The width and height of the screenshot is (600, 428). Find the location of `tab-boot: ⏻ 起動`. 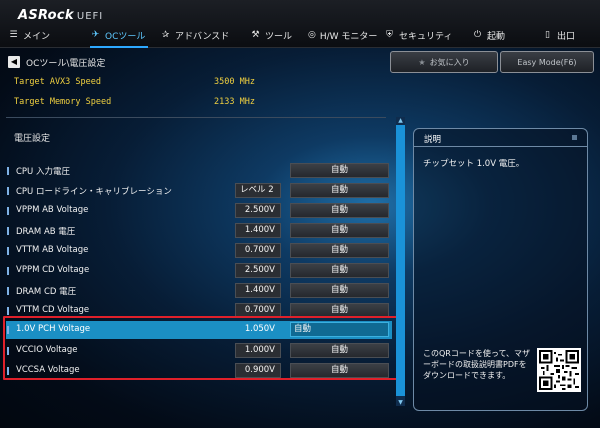

tab-boot: ⏻ 起動 is located at coordinates (499, 35).